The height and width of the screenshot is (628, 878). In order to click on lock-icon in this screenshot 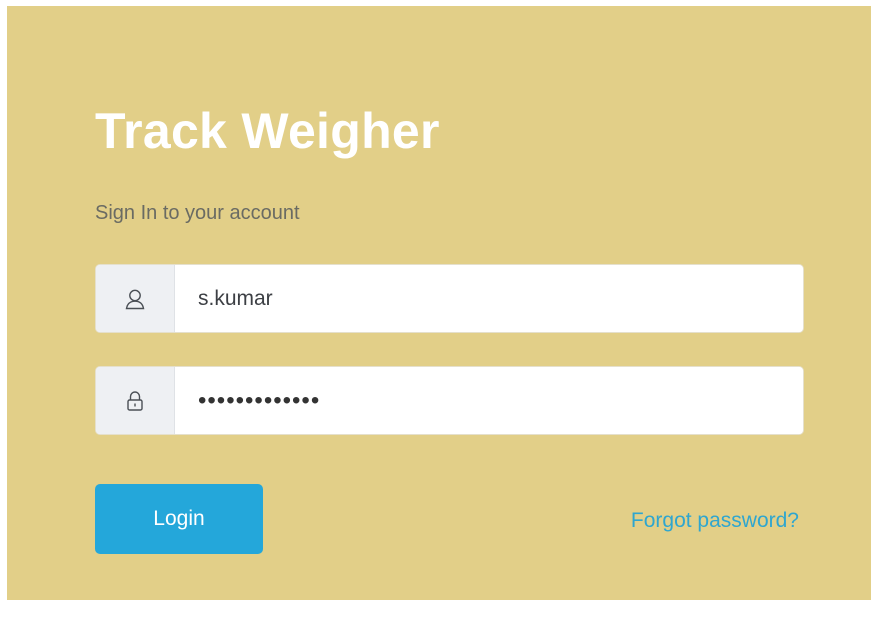, I will do `click(135, 400)`.